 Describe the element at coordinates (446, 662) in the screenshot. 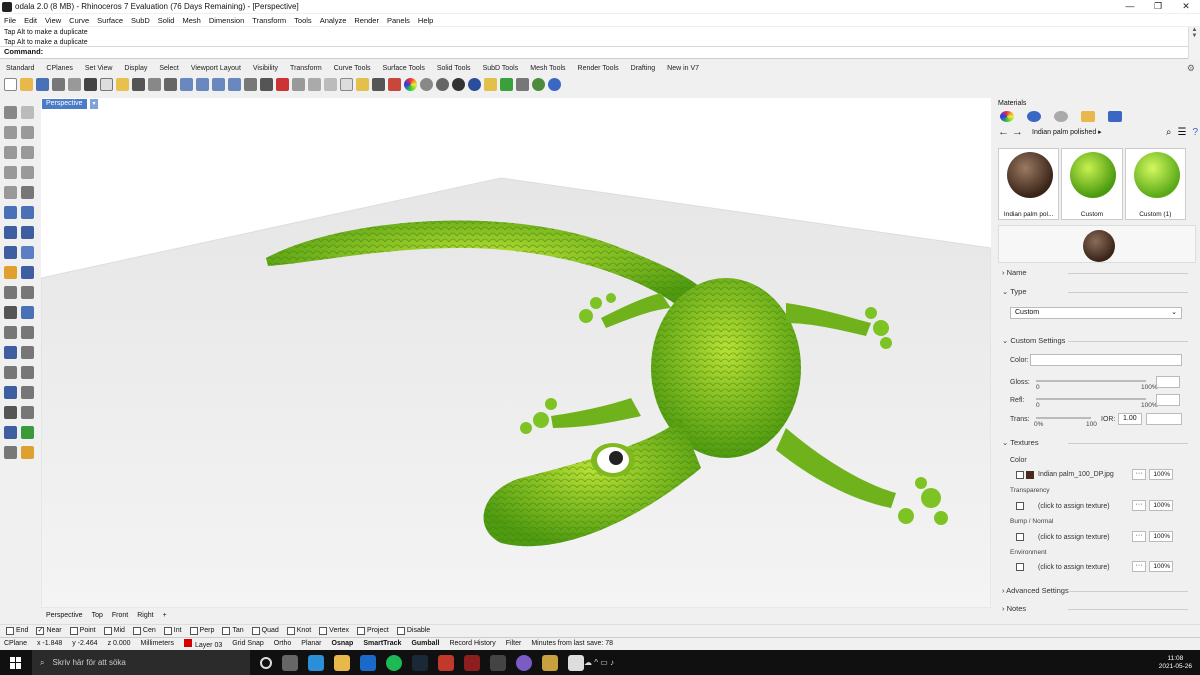

I see `game-icon` at that location.